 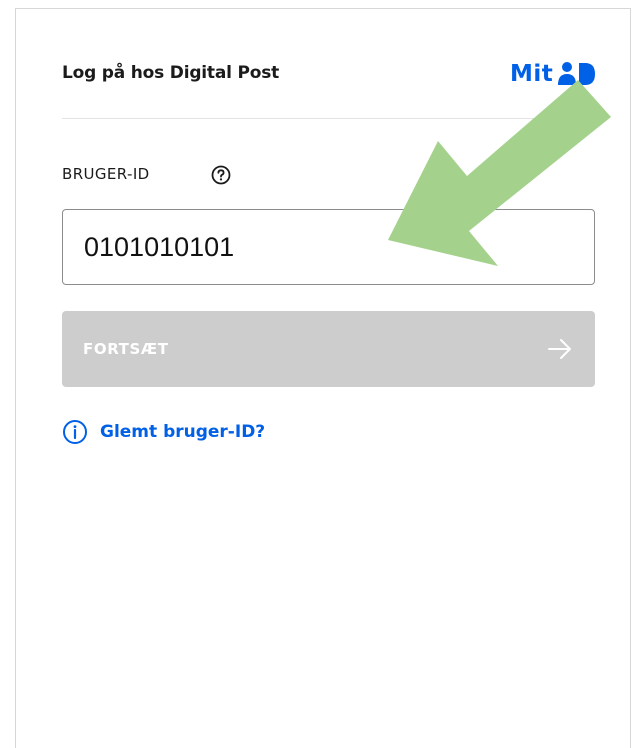 I want to click on pointer-arrow-icon, so click(x=499, y=173).